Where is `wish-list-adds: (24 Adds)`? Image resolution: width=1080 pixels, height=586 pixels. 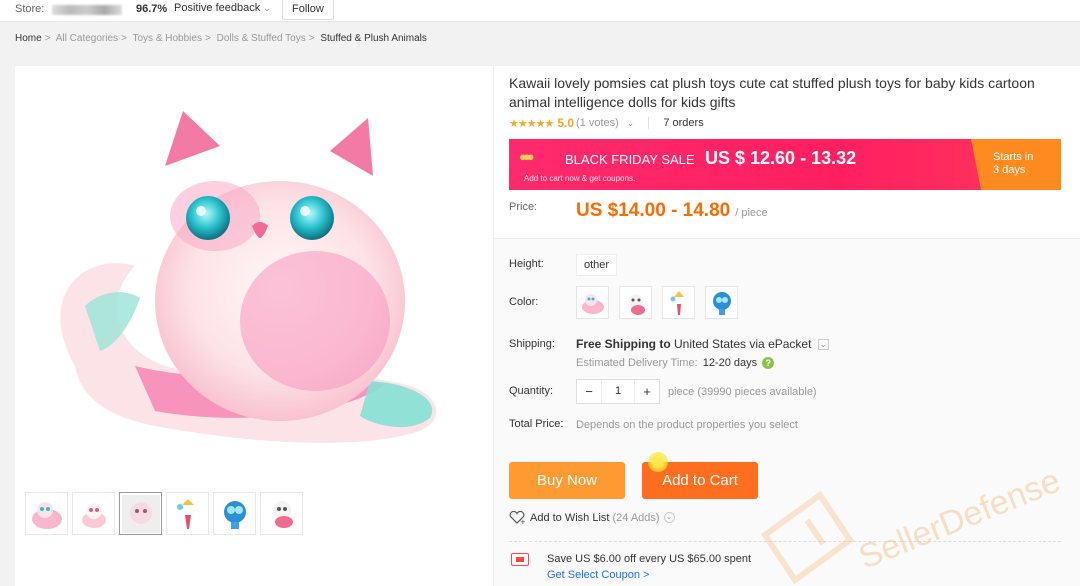
wish-list-adds: (24 Adds) is located at coordinates (636, 517).